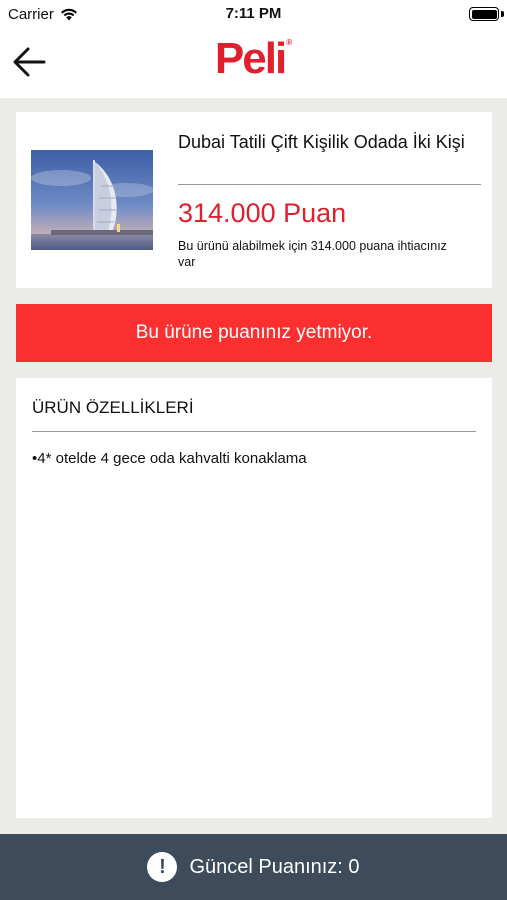 This screenshot has height=900, width=507. I want to click on peli-logo: Peli®, so click(253, 59).